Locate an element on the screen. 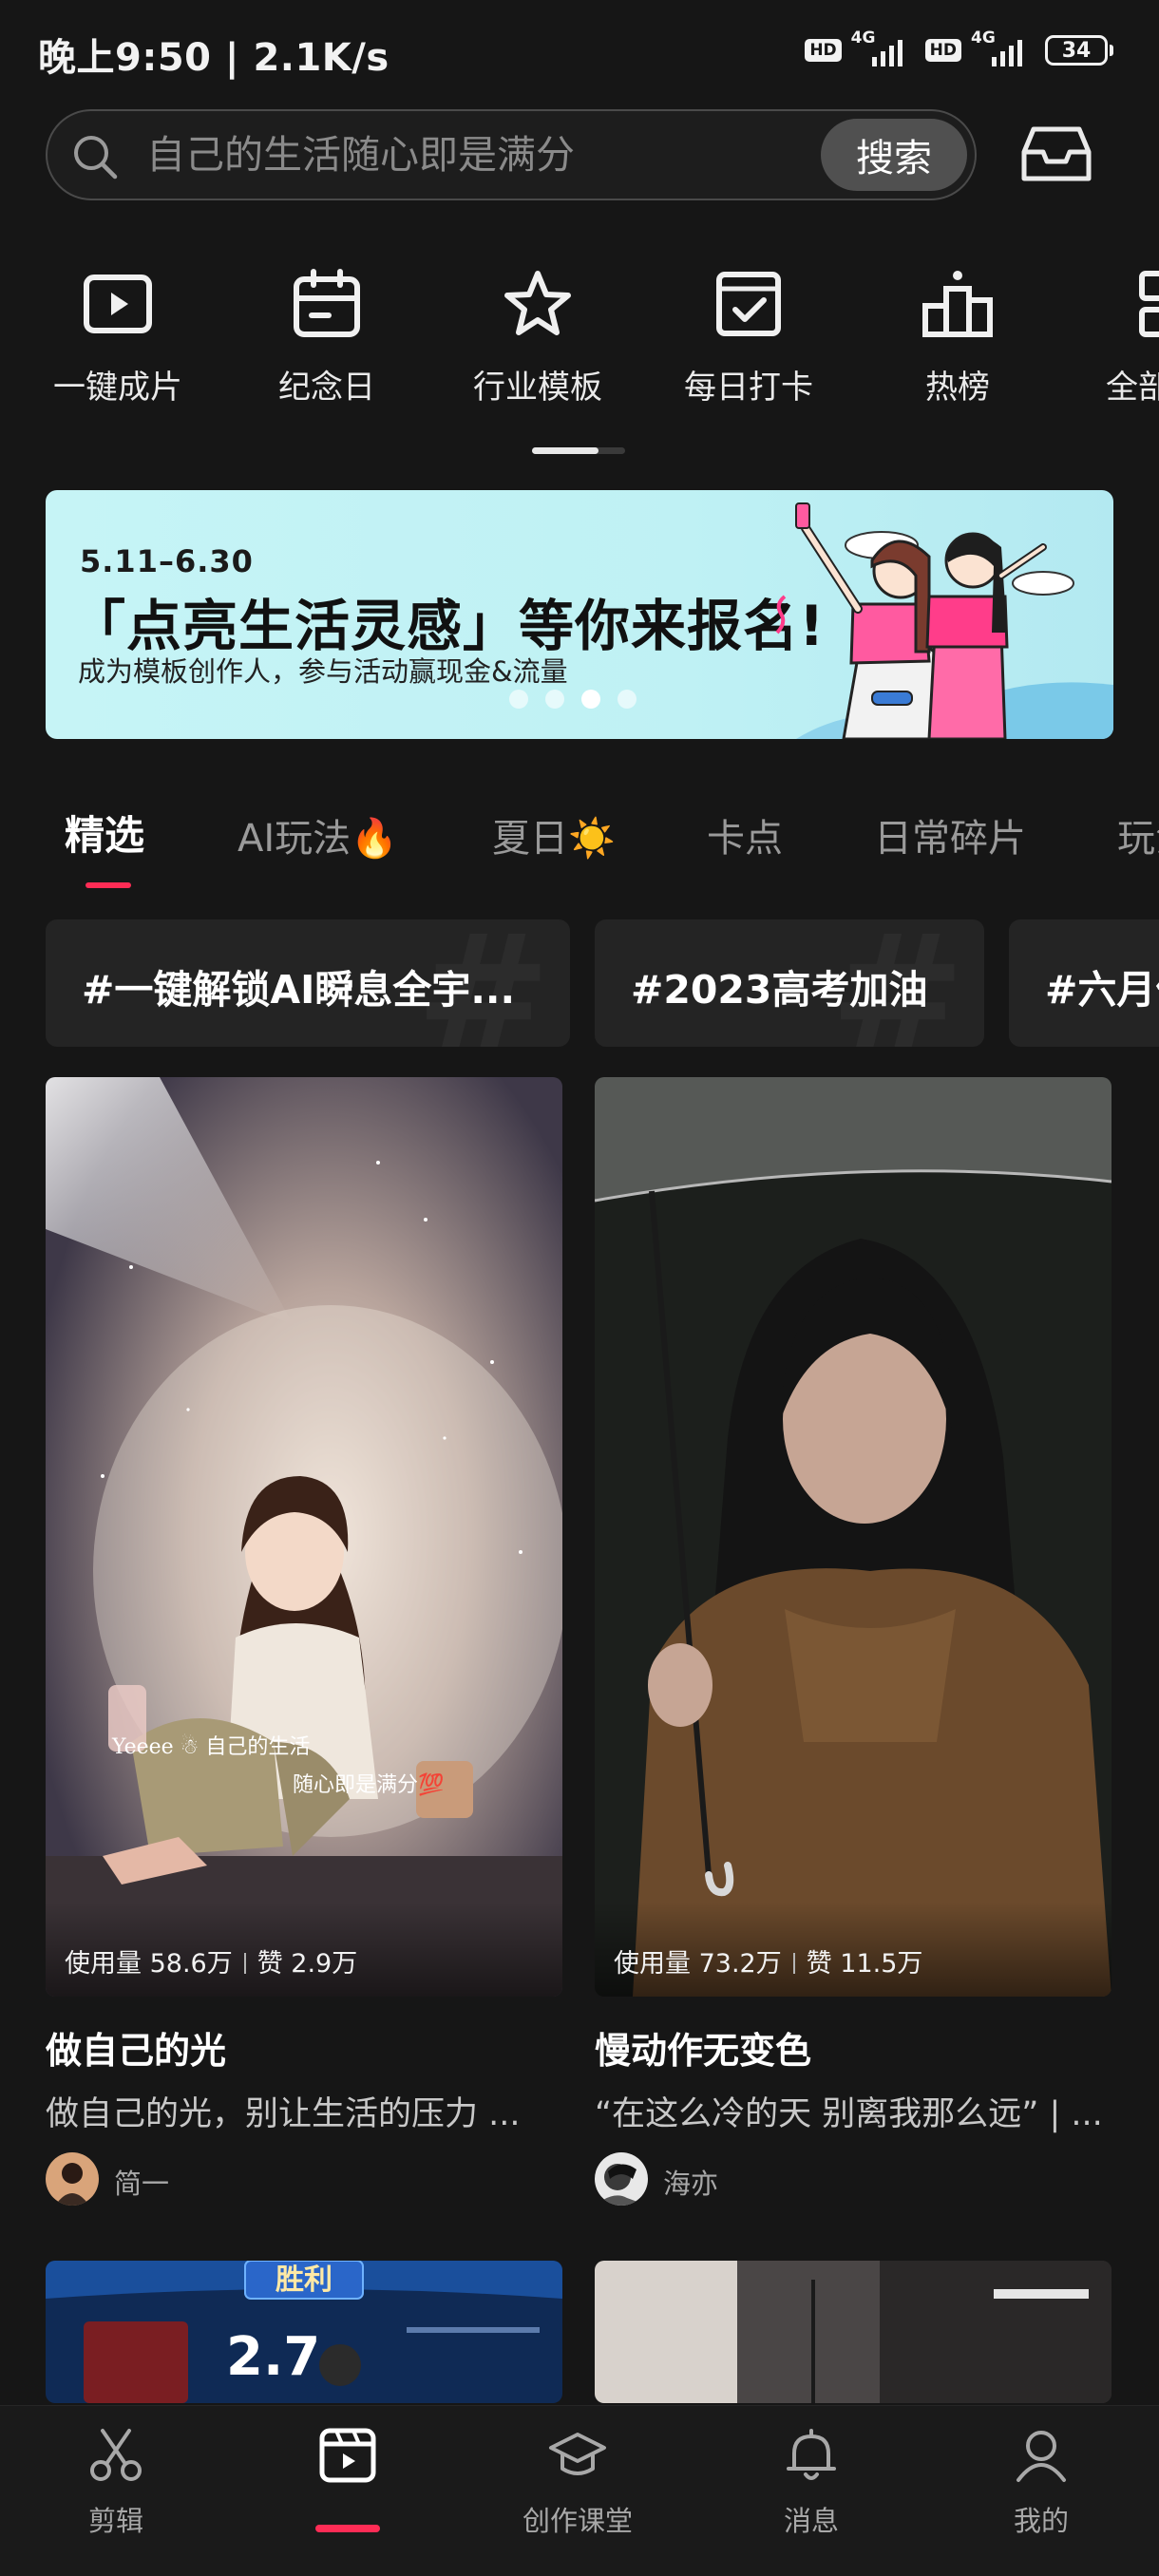 The width and height of the screenshot is (1159, 2576). tab-featured: 精选 is located at coordinates (104, 833).